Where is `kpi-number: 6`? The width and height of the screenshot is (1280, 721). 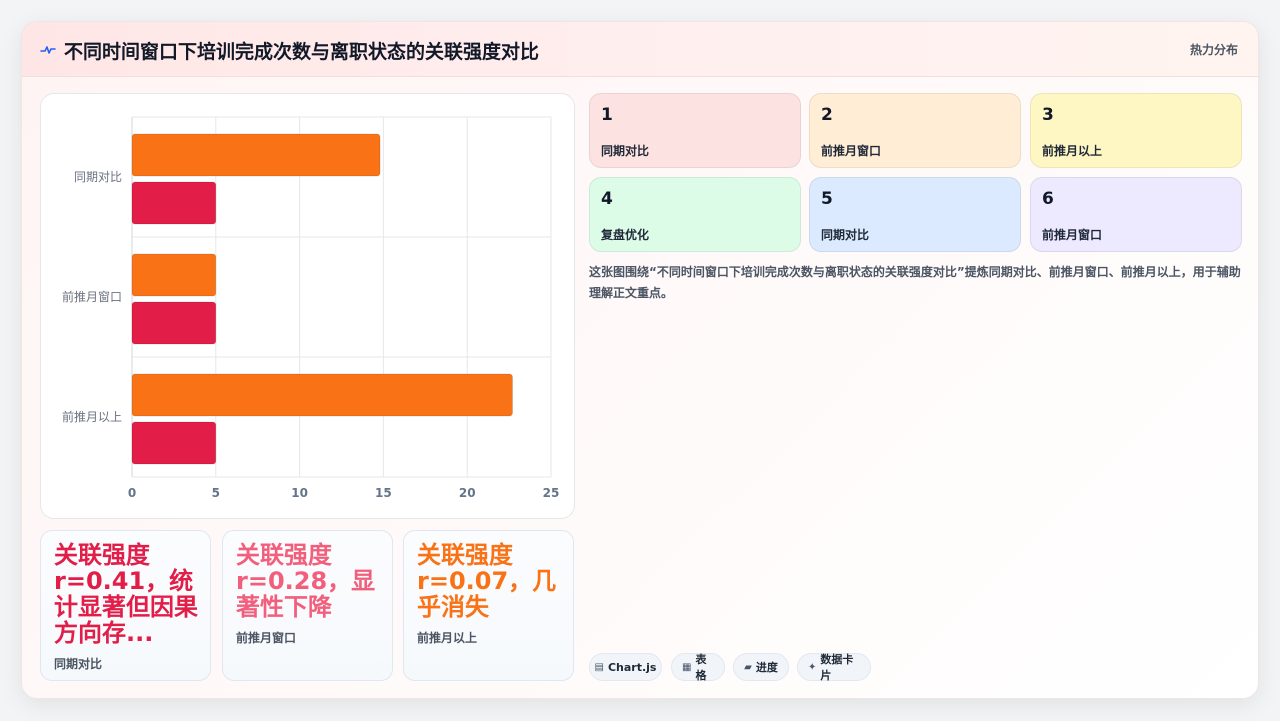
kpi-number: 6 is located at coordinates (1048, 199).